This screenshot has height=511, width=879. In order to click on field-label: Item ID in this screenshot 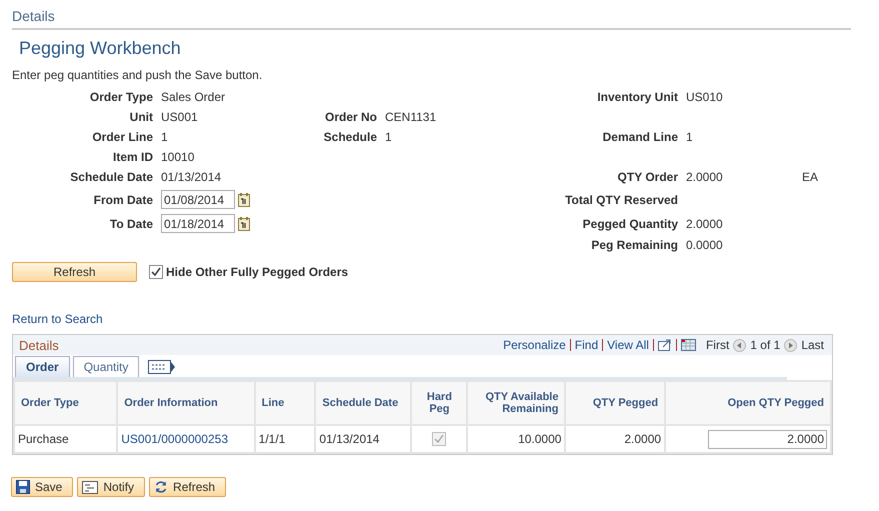, I will do `click(132, 157)`.